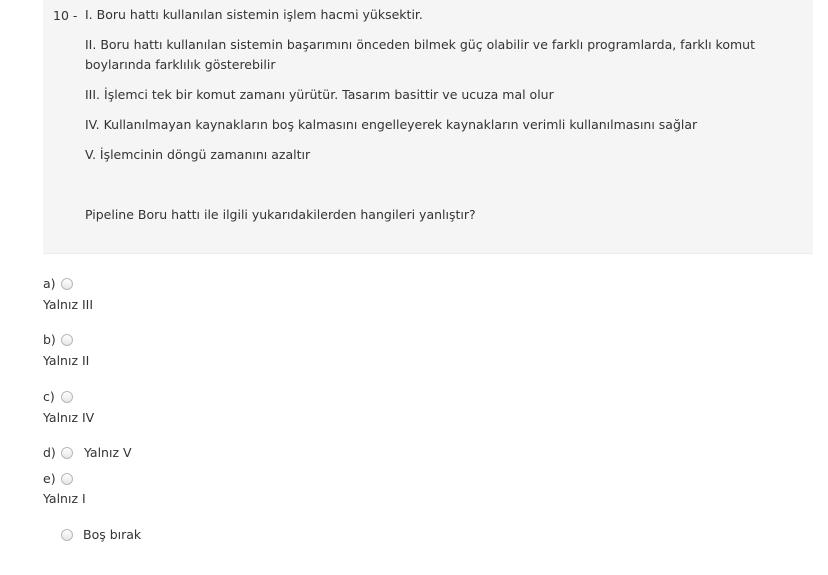  Describe the element at coordinates (64, 498) in the screenshot. I see `option-e-text: Yalnız I` at that location.